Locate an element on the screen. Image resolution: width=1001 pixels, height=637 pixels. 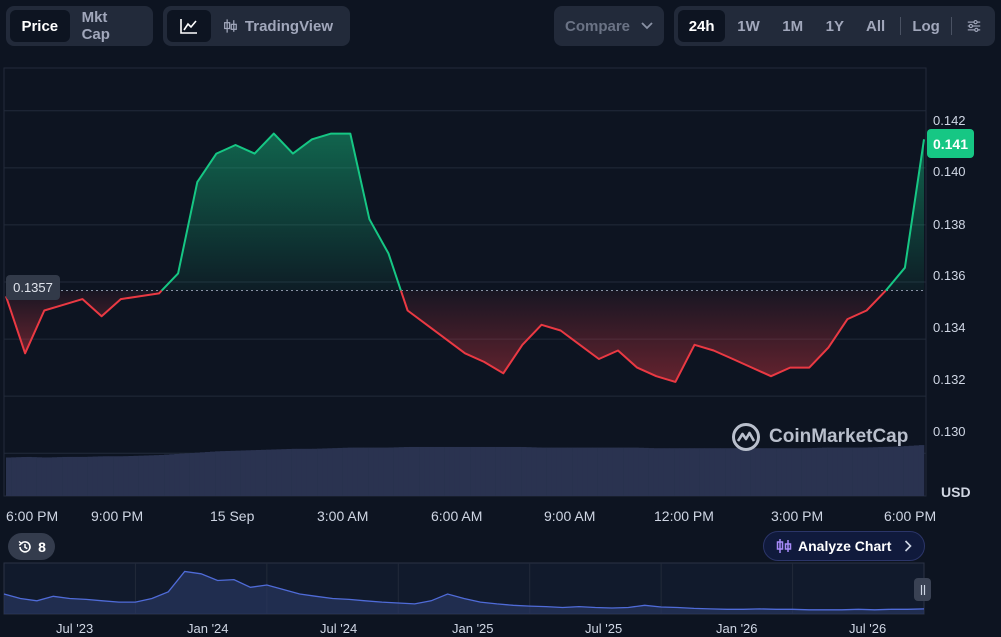
compare-dropdown: Compare is located at coordinates (609, 26).